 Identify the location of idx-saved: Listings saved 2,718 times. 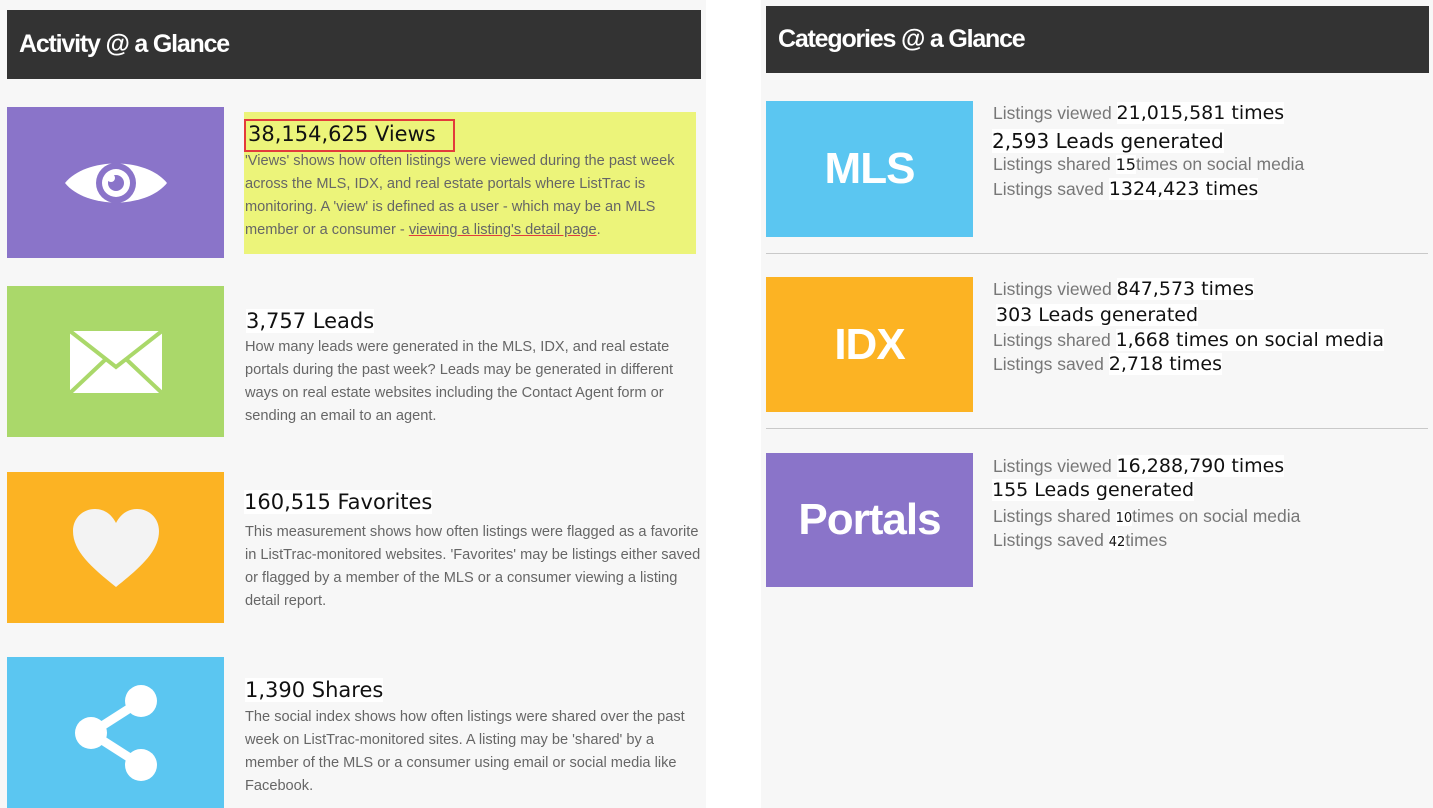
(1108, 364).